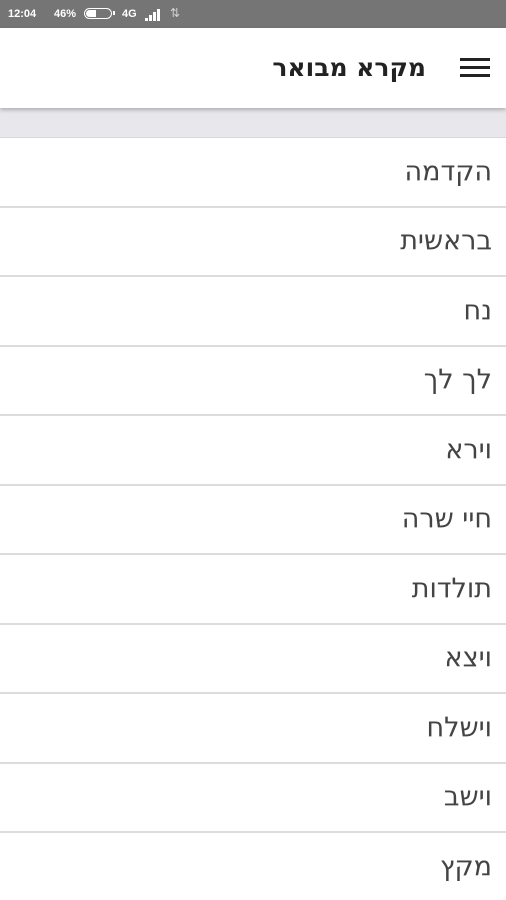  Describe the element at coordinates (253, 14) in the screenshot. I see `status-bar: 12:04 46% 4G ⇅` at that location.